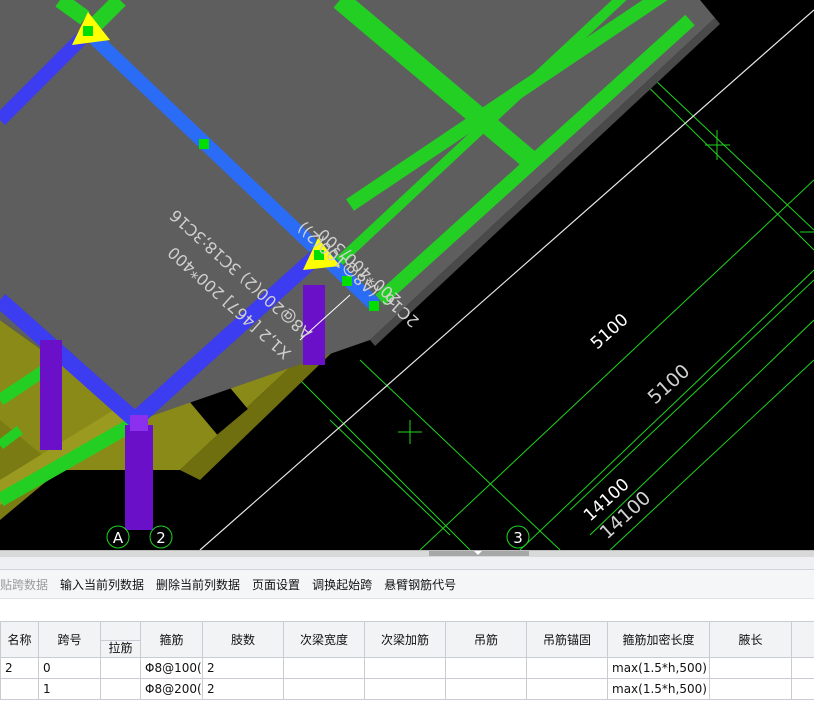 The width and height of the screenshot is (814, 722). What do you see at coordinates (637, 427) in the screenshot?
I see `dimension-texts: 5100 5100 14100 14100` at bounding box center [637, 427].